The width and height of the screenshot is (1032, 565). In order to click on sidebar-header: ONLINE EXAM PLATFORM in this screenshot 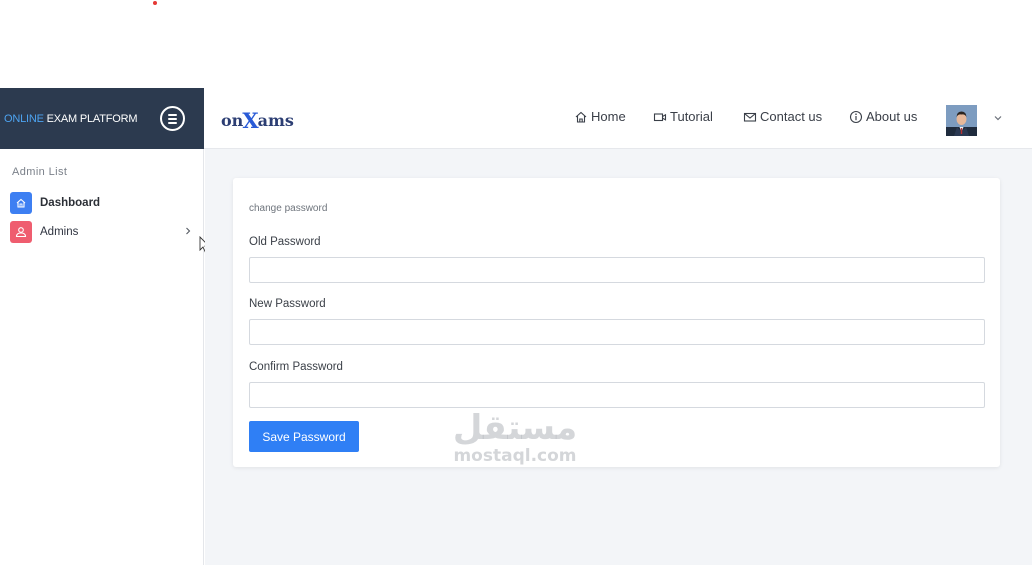, I will do `click(102, 118)`.